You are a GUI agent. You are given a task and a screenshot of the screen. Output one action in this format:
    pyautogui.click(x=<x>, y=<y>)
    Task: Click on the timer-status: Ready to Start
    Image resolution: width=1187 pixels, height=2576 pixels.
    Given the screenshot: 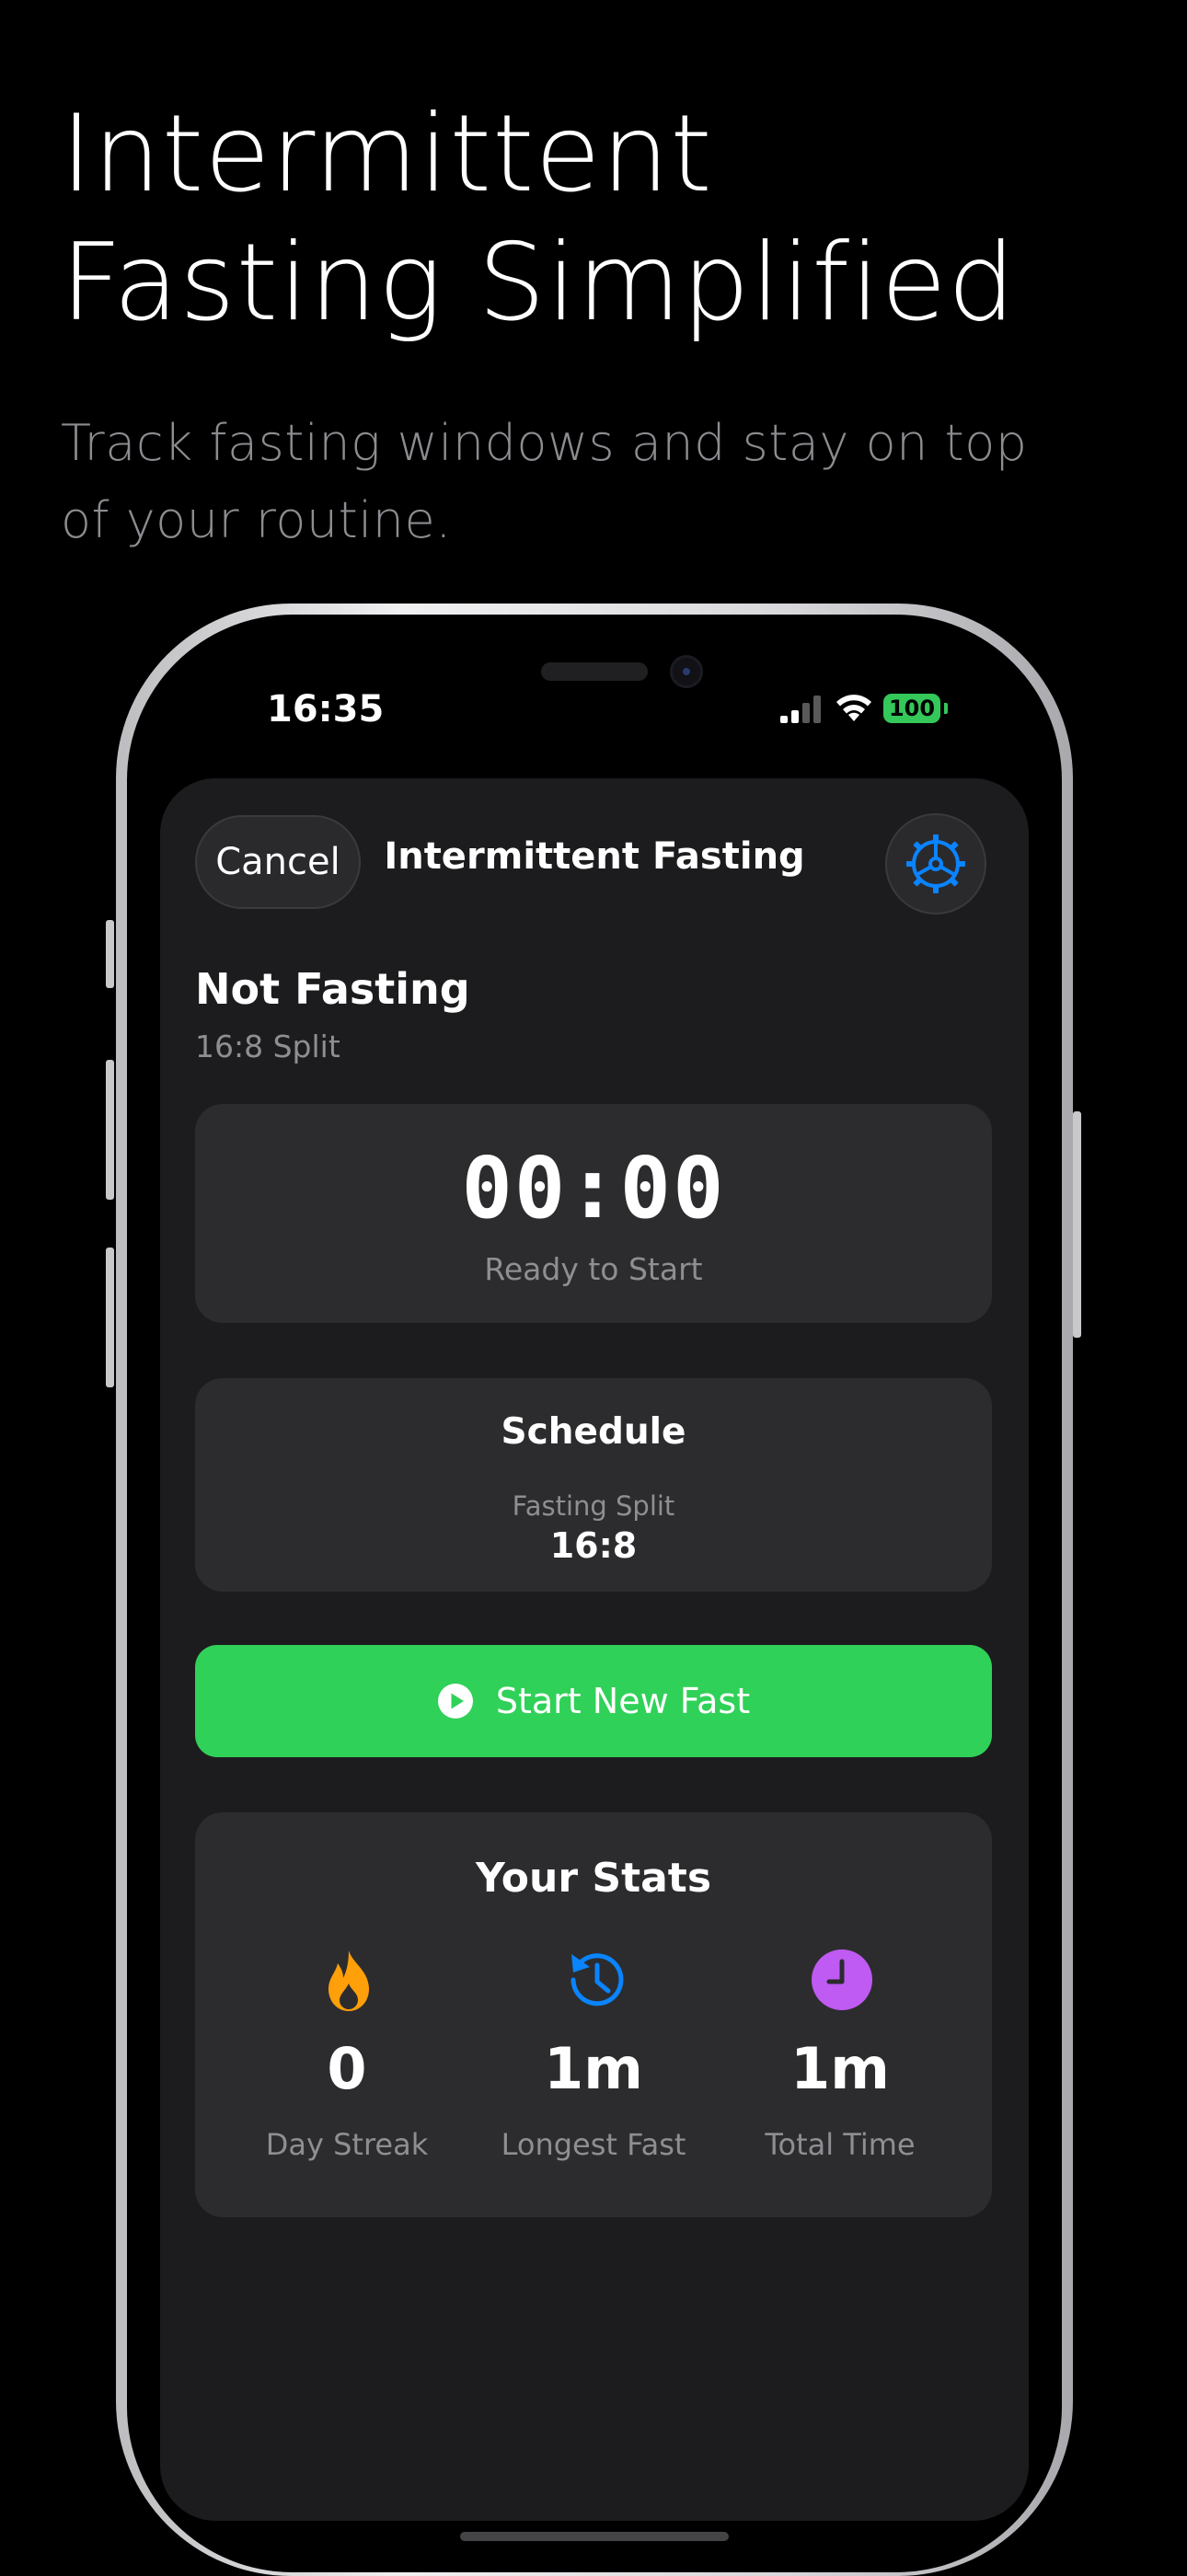 What is the action you would take?
    pyautogui.click(x=593, y=1269)
    